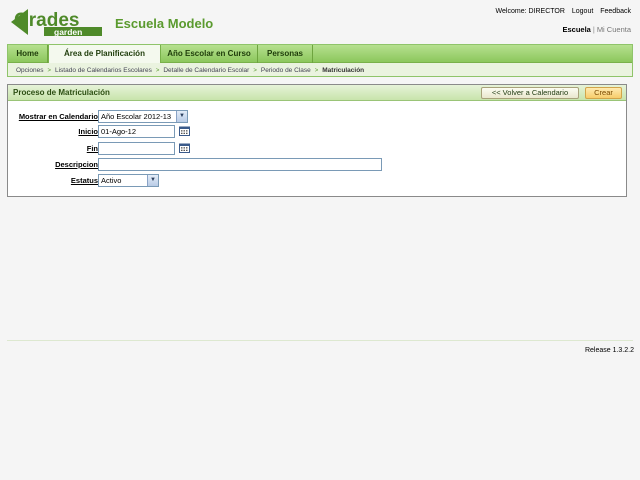 The image size is (640, 480). I want to click on show-in-calendar-select: Año Escolar 2012-13 ▼, so click(143, 116).